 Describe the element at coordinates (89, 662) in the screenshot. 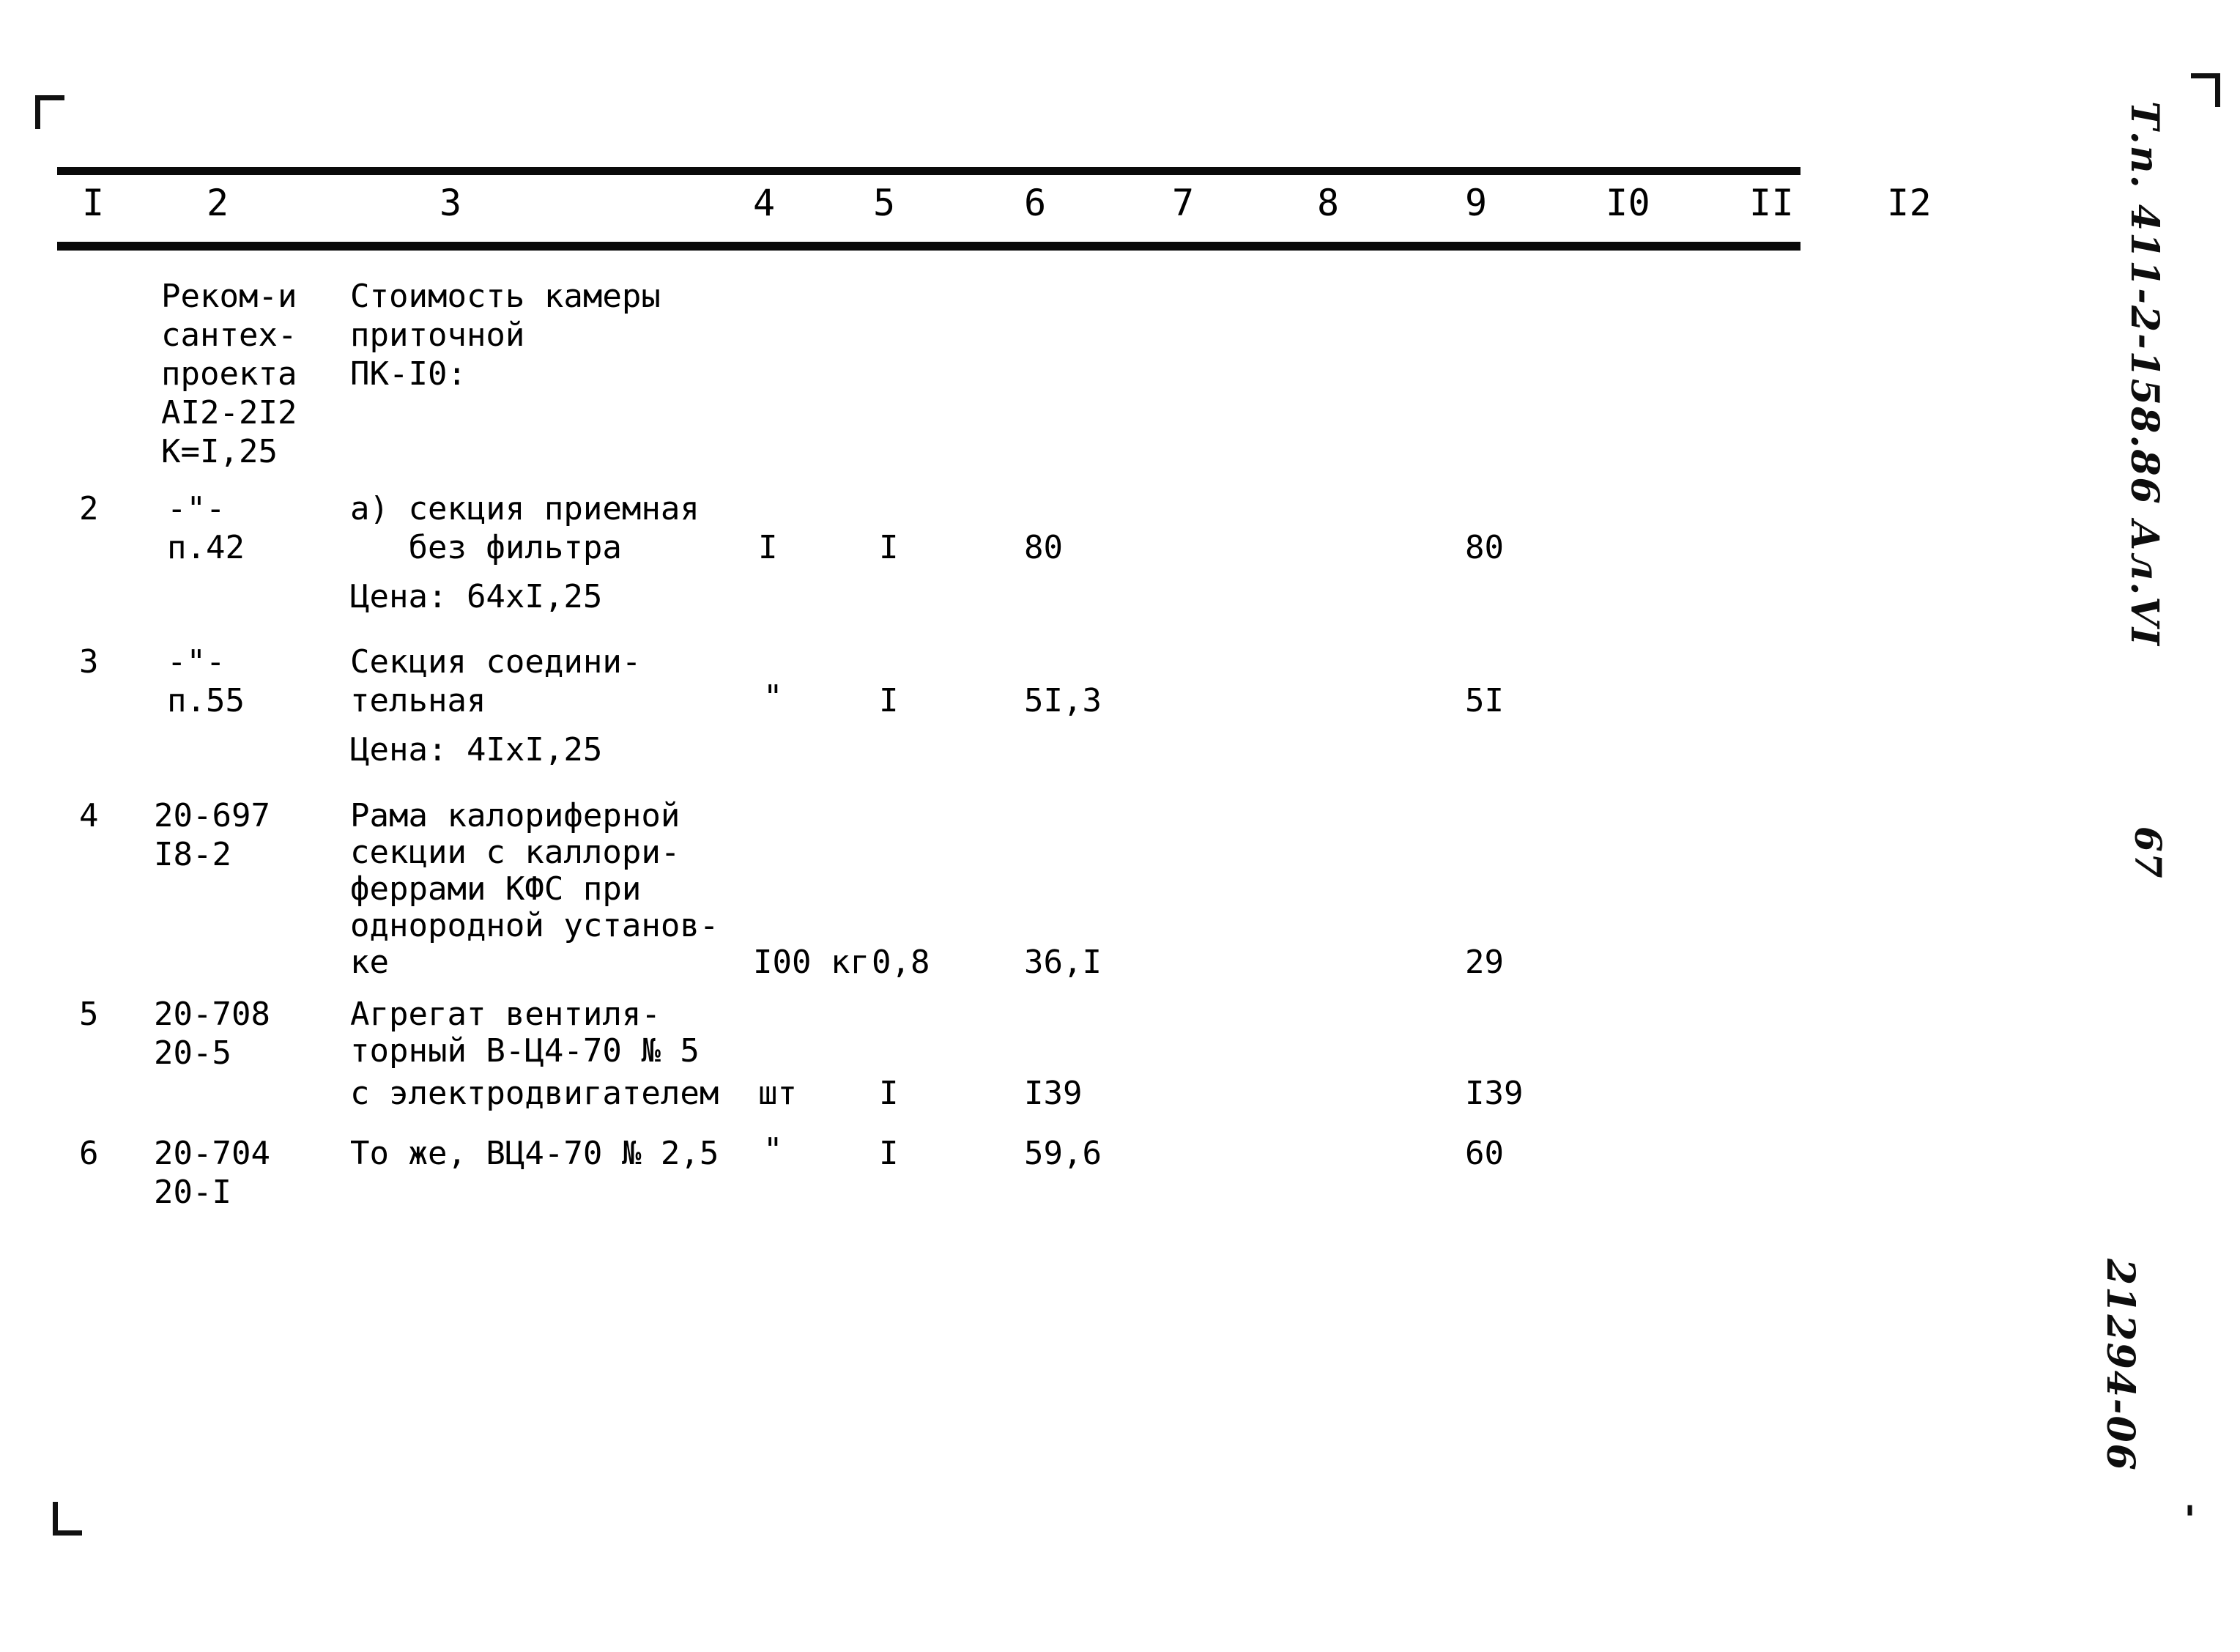

I see `row-3-index: 3` at that location.